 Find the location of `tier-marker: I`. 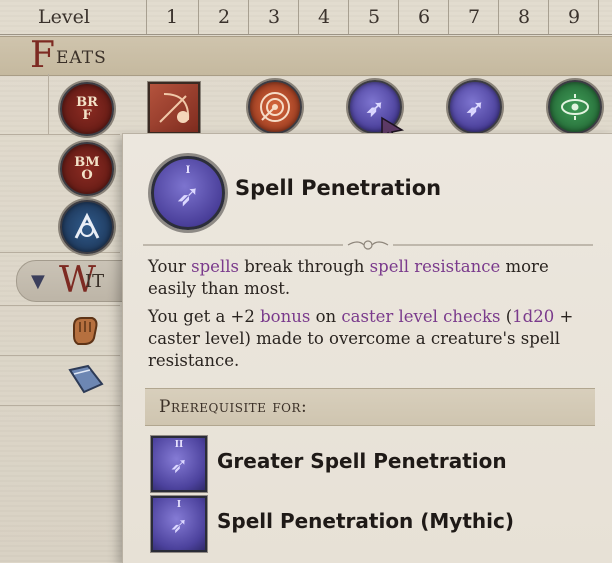

tier-marker: I is located at coordinates (179, 505).